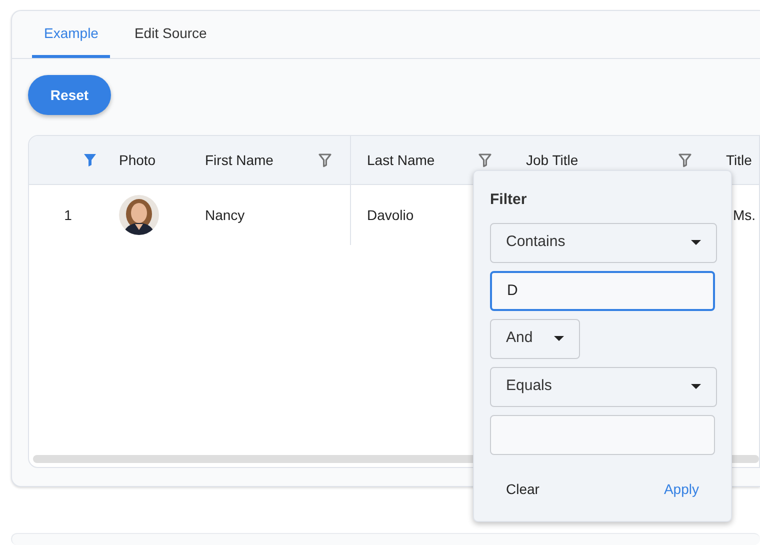 The image size is (760, 545). Describe the element at coordinates (390, 215) in the screenshot. I see `table-cell-text: Davolio` at that location.